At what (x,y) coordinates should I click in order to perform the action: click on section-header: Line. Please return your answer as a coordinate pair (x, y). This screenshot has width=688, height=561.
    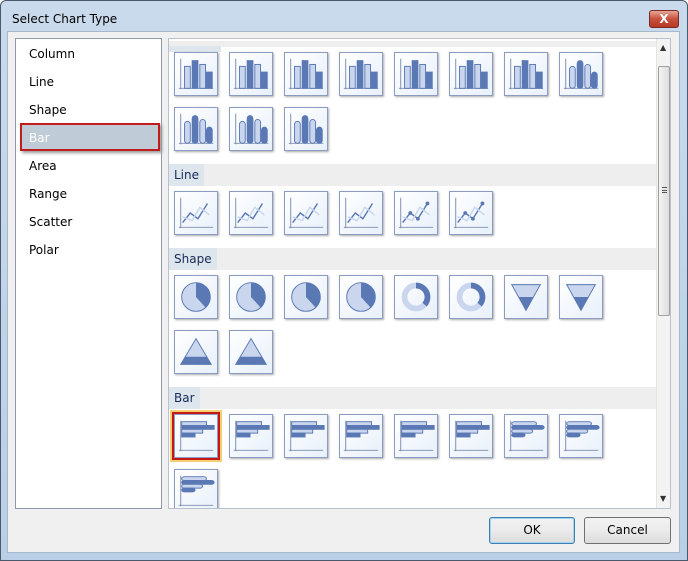
    Looking at the image, I should click on (412, 175).